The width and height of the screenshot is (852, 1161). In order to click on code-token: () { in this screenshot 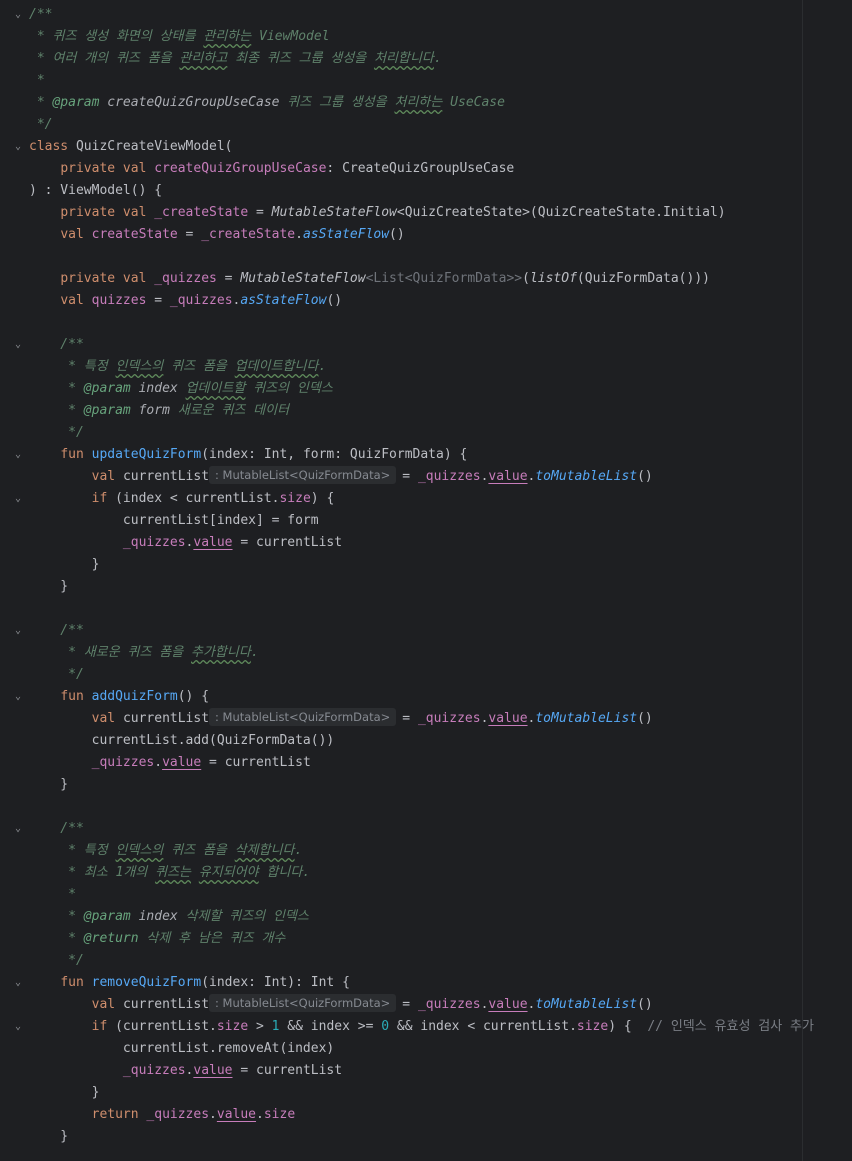, I will do `click(193, 696)`.